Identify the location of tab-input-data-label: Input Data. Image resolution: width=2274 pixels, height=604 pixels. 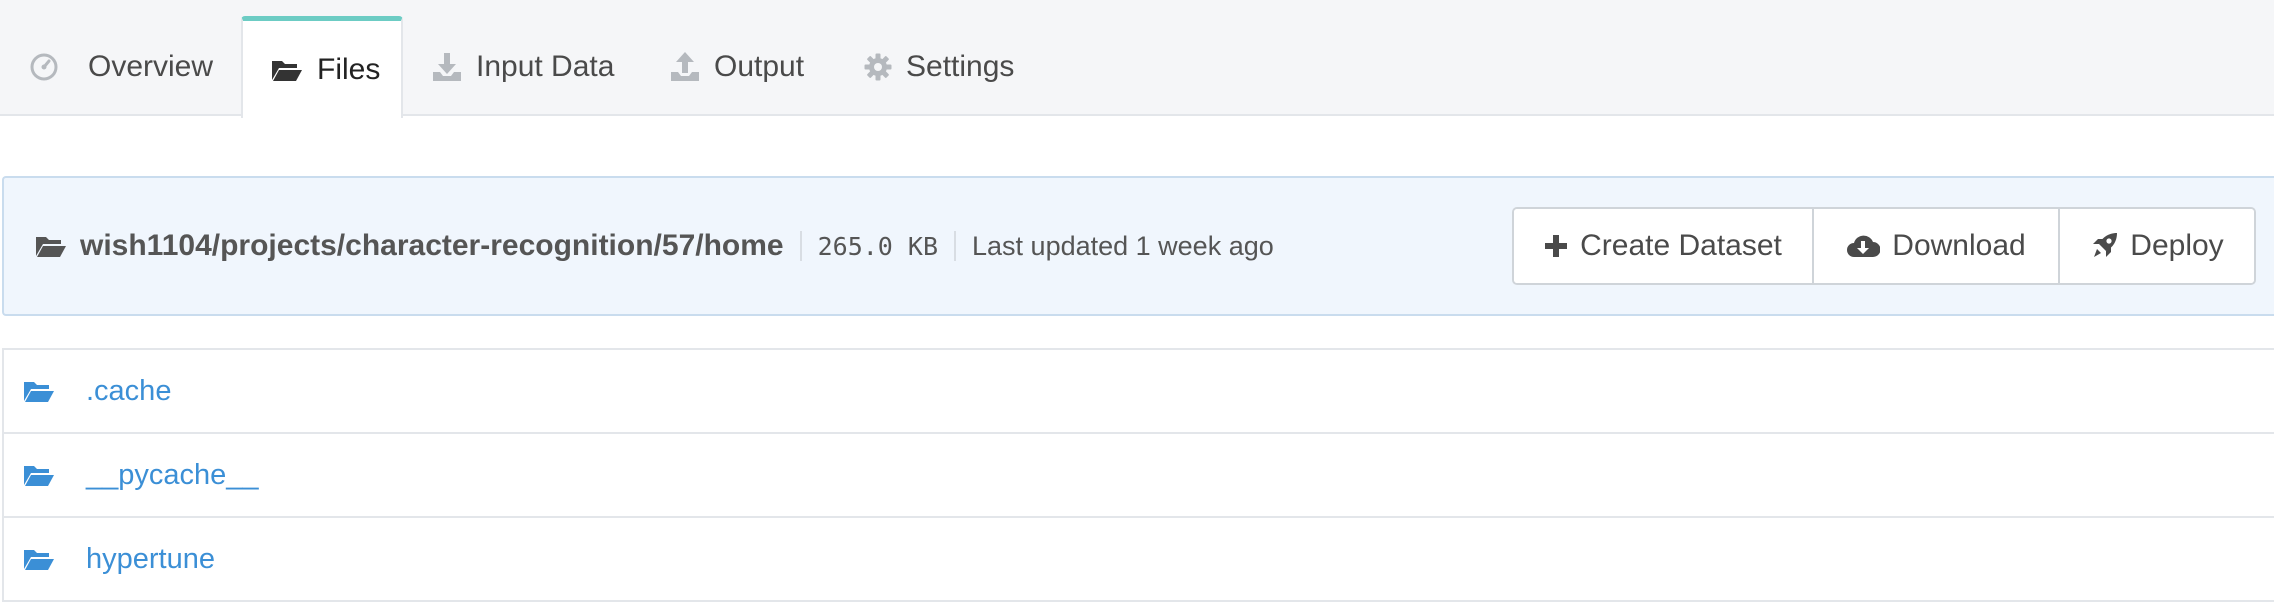
(545, 66).